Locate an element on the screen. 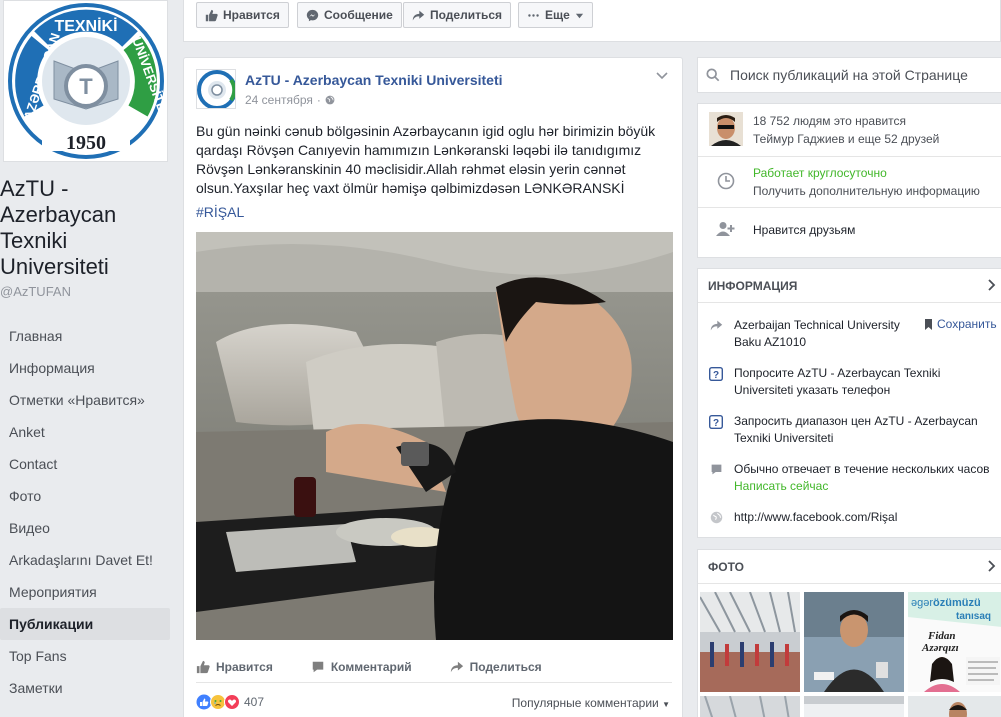 The width and height of the screenshot is (1001, 717). post-actions: Нравится Комментарий Поделиться is located at coordinates (434, 667).